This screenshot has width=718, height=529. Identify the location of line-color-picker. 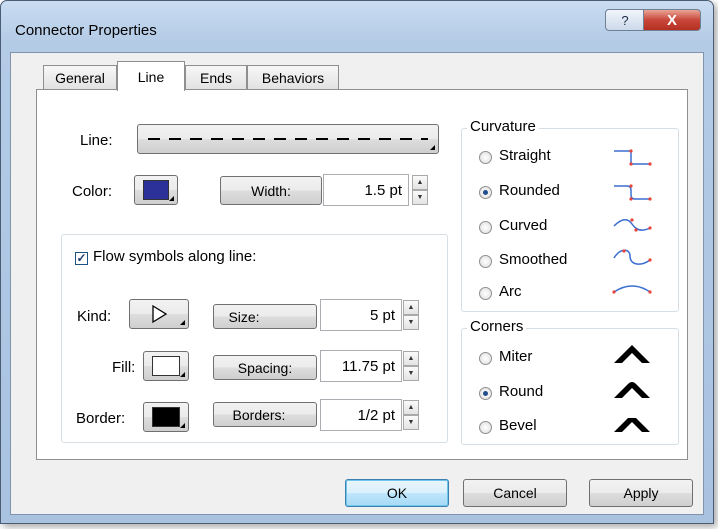
(156, 190).